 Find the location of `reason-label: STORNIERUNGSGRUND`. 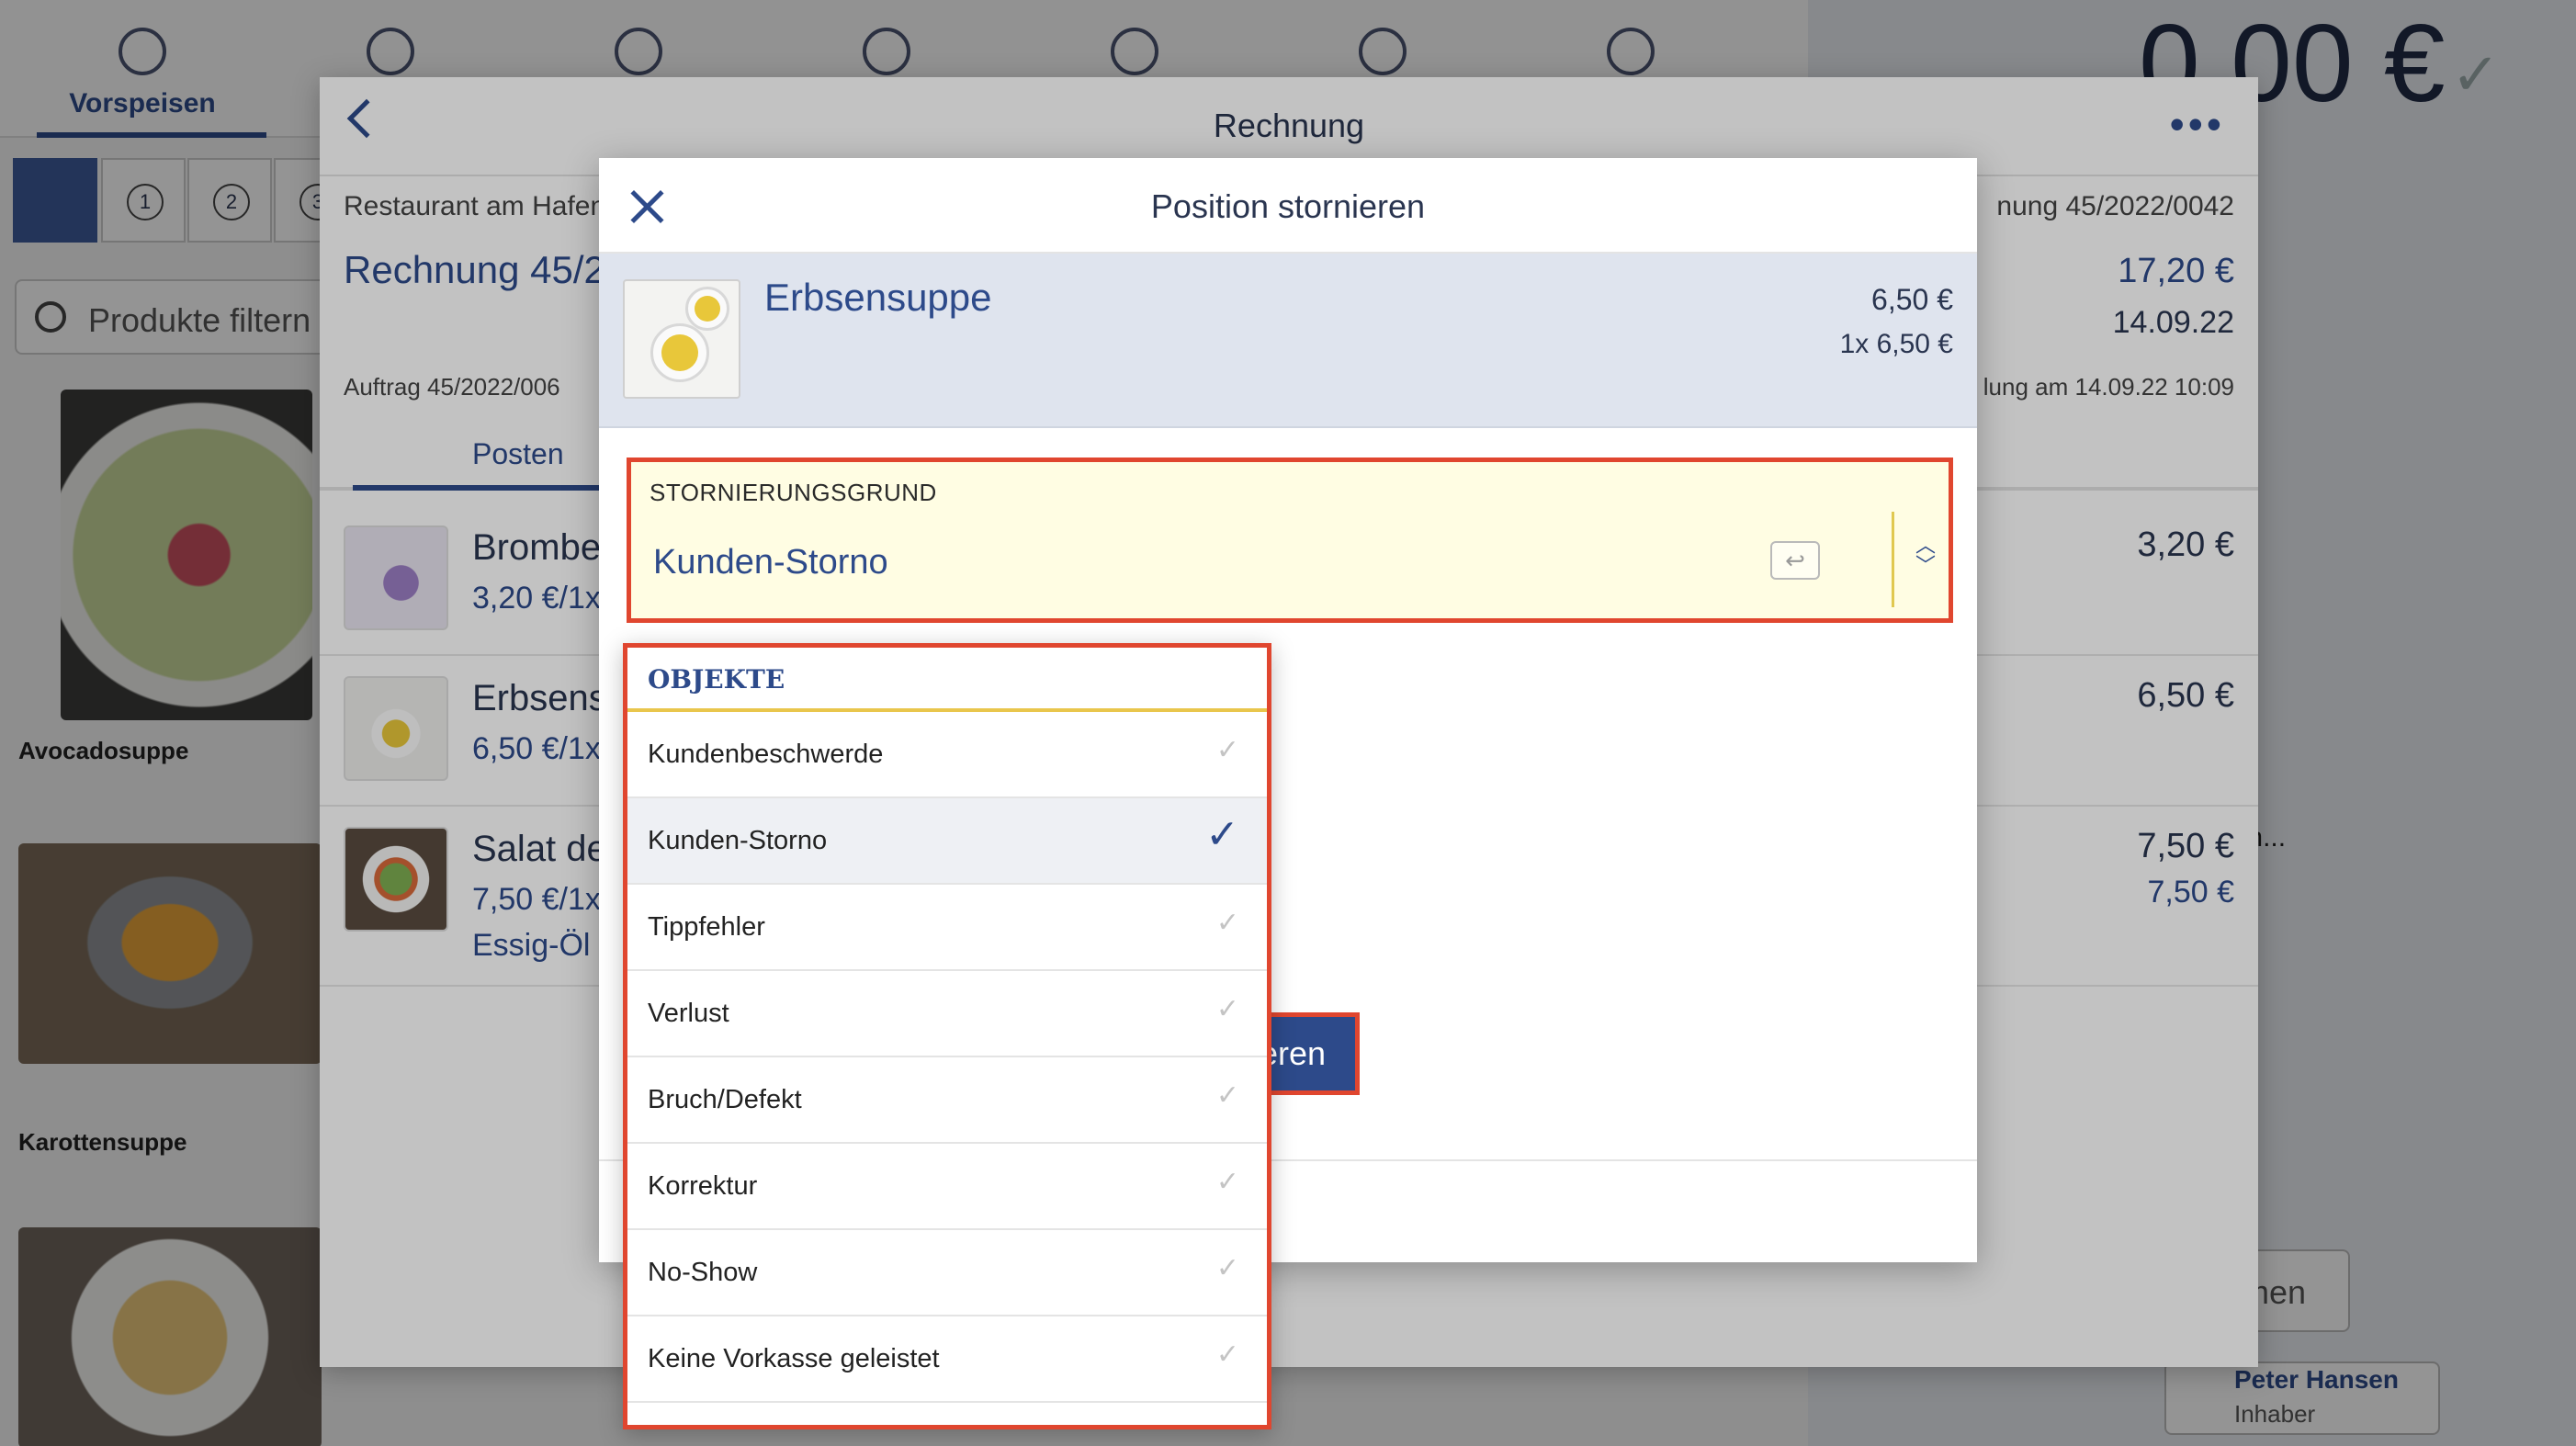

reason-label: STORNIERUNGSGRUND is located at coordinates (793, 492).